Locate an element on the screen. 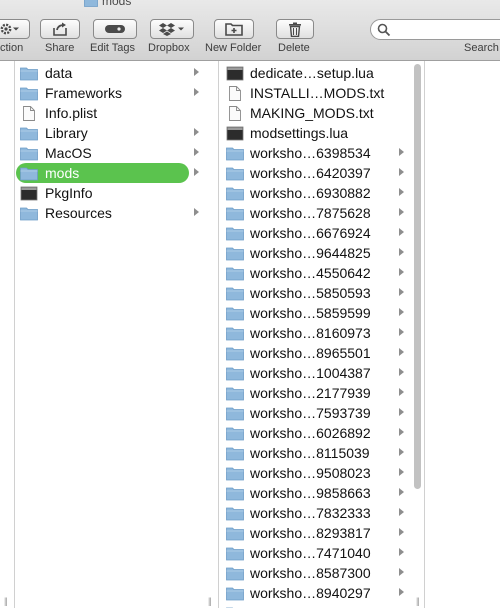 The width and height of the screenshot is (500, 608). file-row: Frameworks is located at coordinates (116, 93).